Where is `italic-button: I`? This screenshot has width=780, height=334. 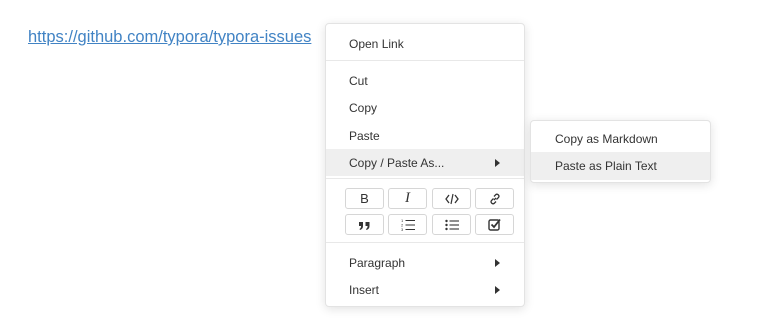
italic-button: I is located at coordinates (407, 198).